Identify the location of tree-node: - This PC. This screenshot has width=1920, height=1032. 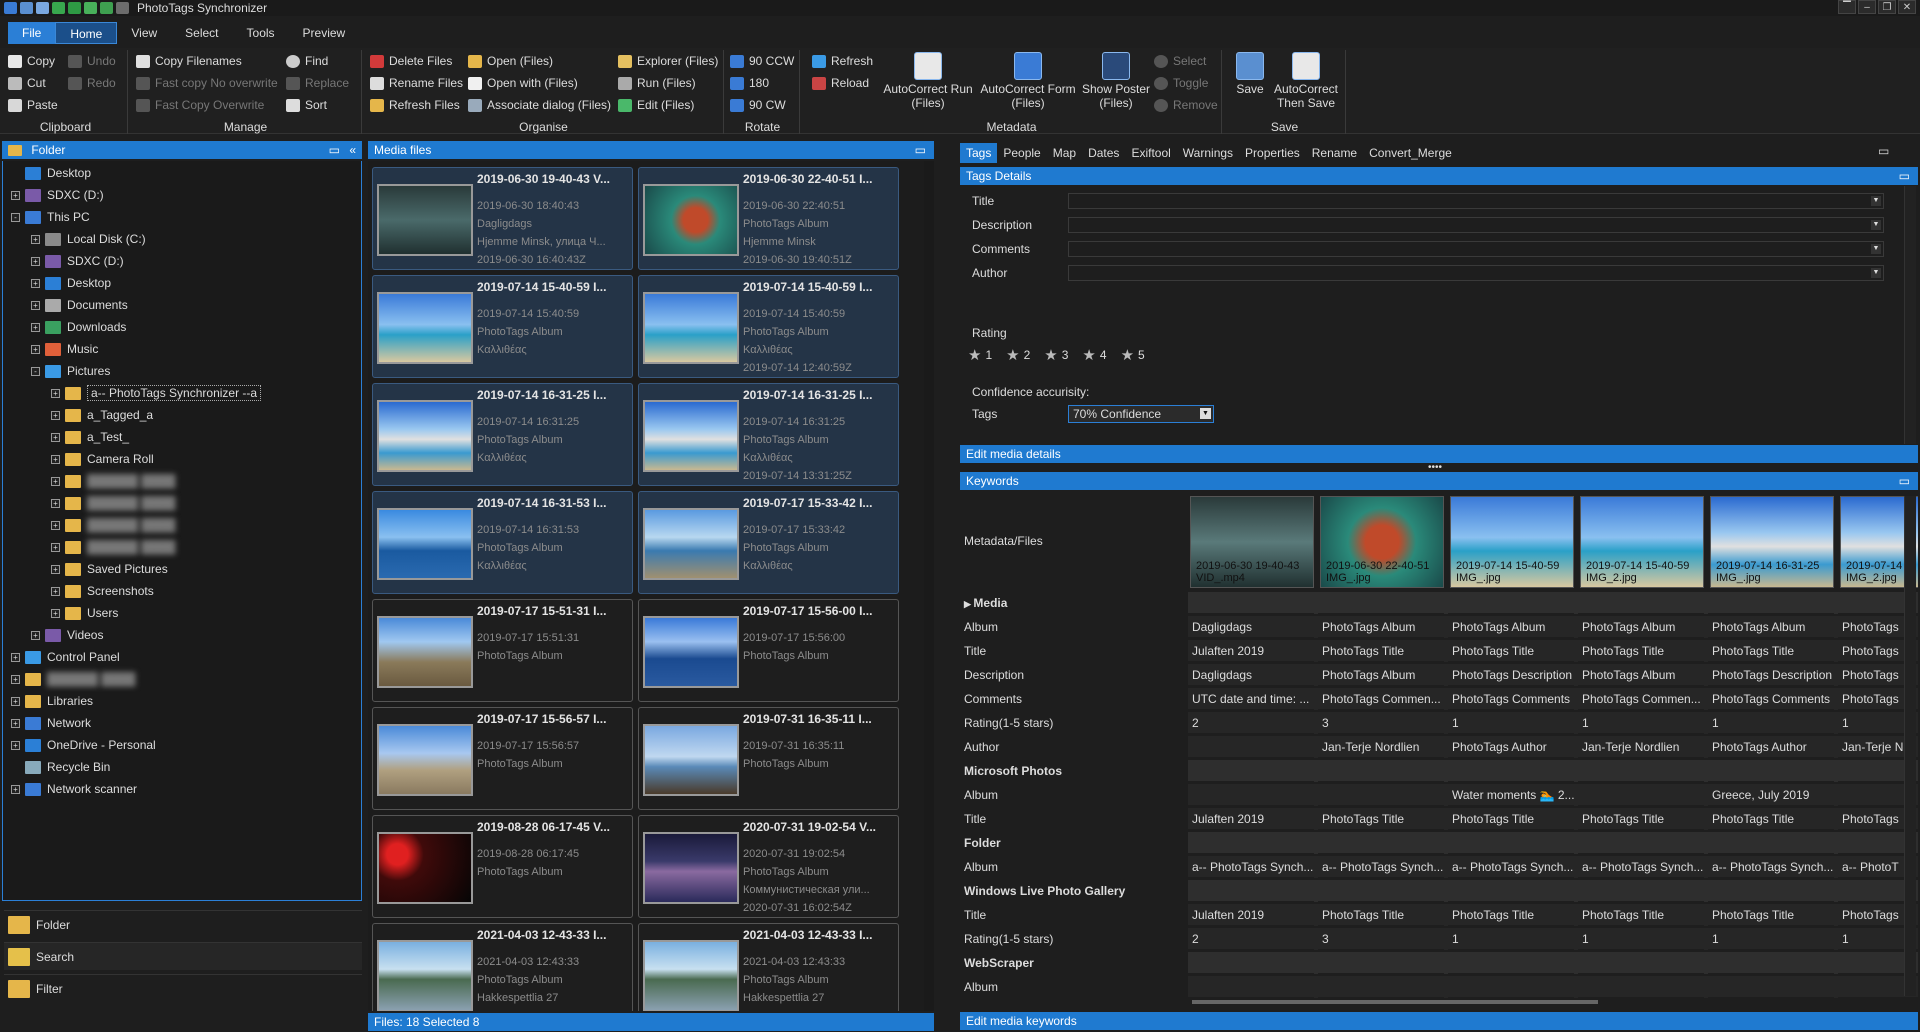
(50, 217).